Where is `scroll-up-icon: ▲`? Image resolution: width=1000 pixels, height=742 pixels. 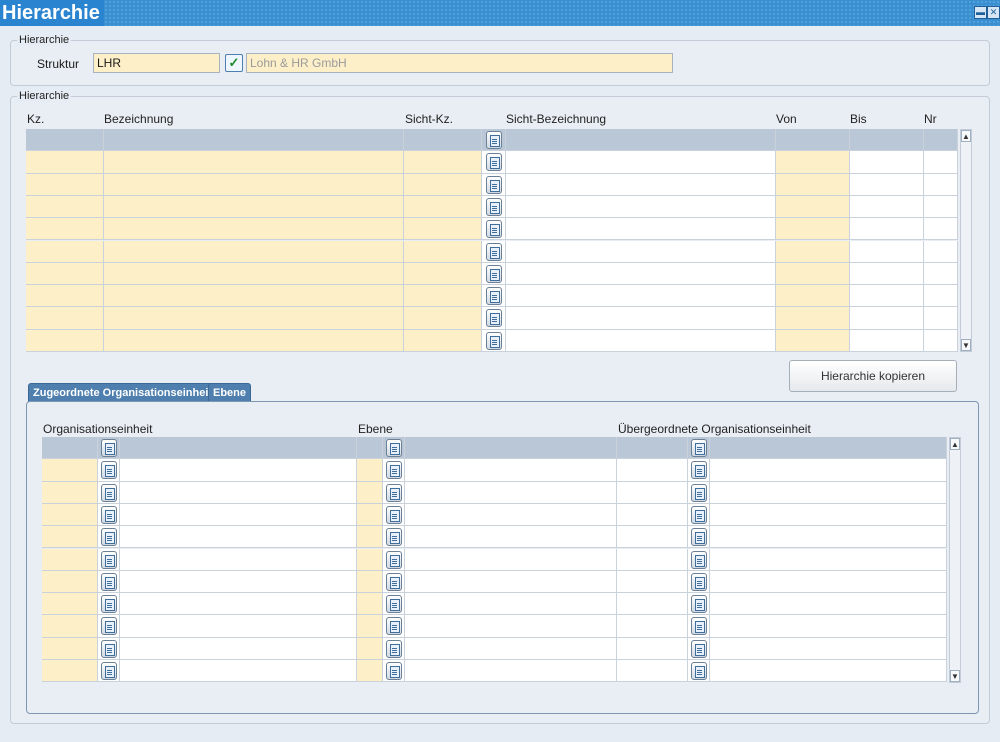
scroll-up-icon: ▲ is located at coordinates (955, 444).